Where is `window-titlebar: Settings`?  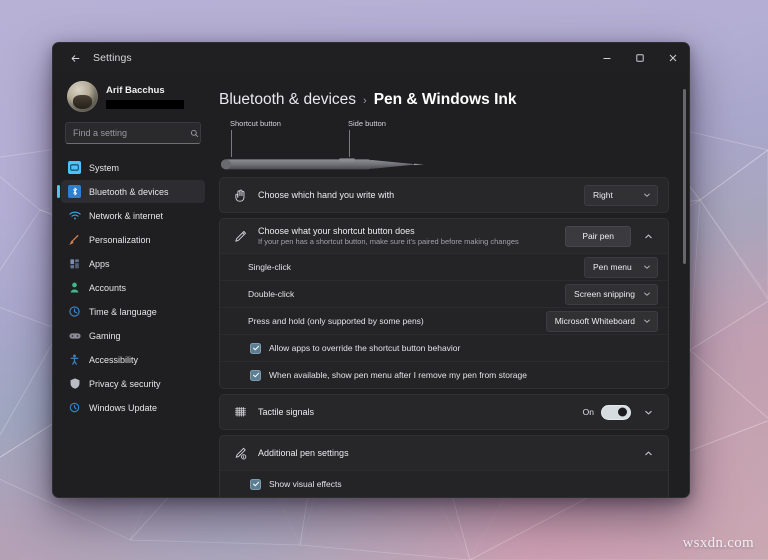
window-titlebar: Settings is located at coordinates (371, 58).